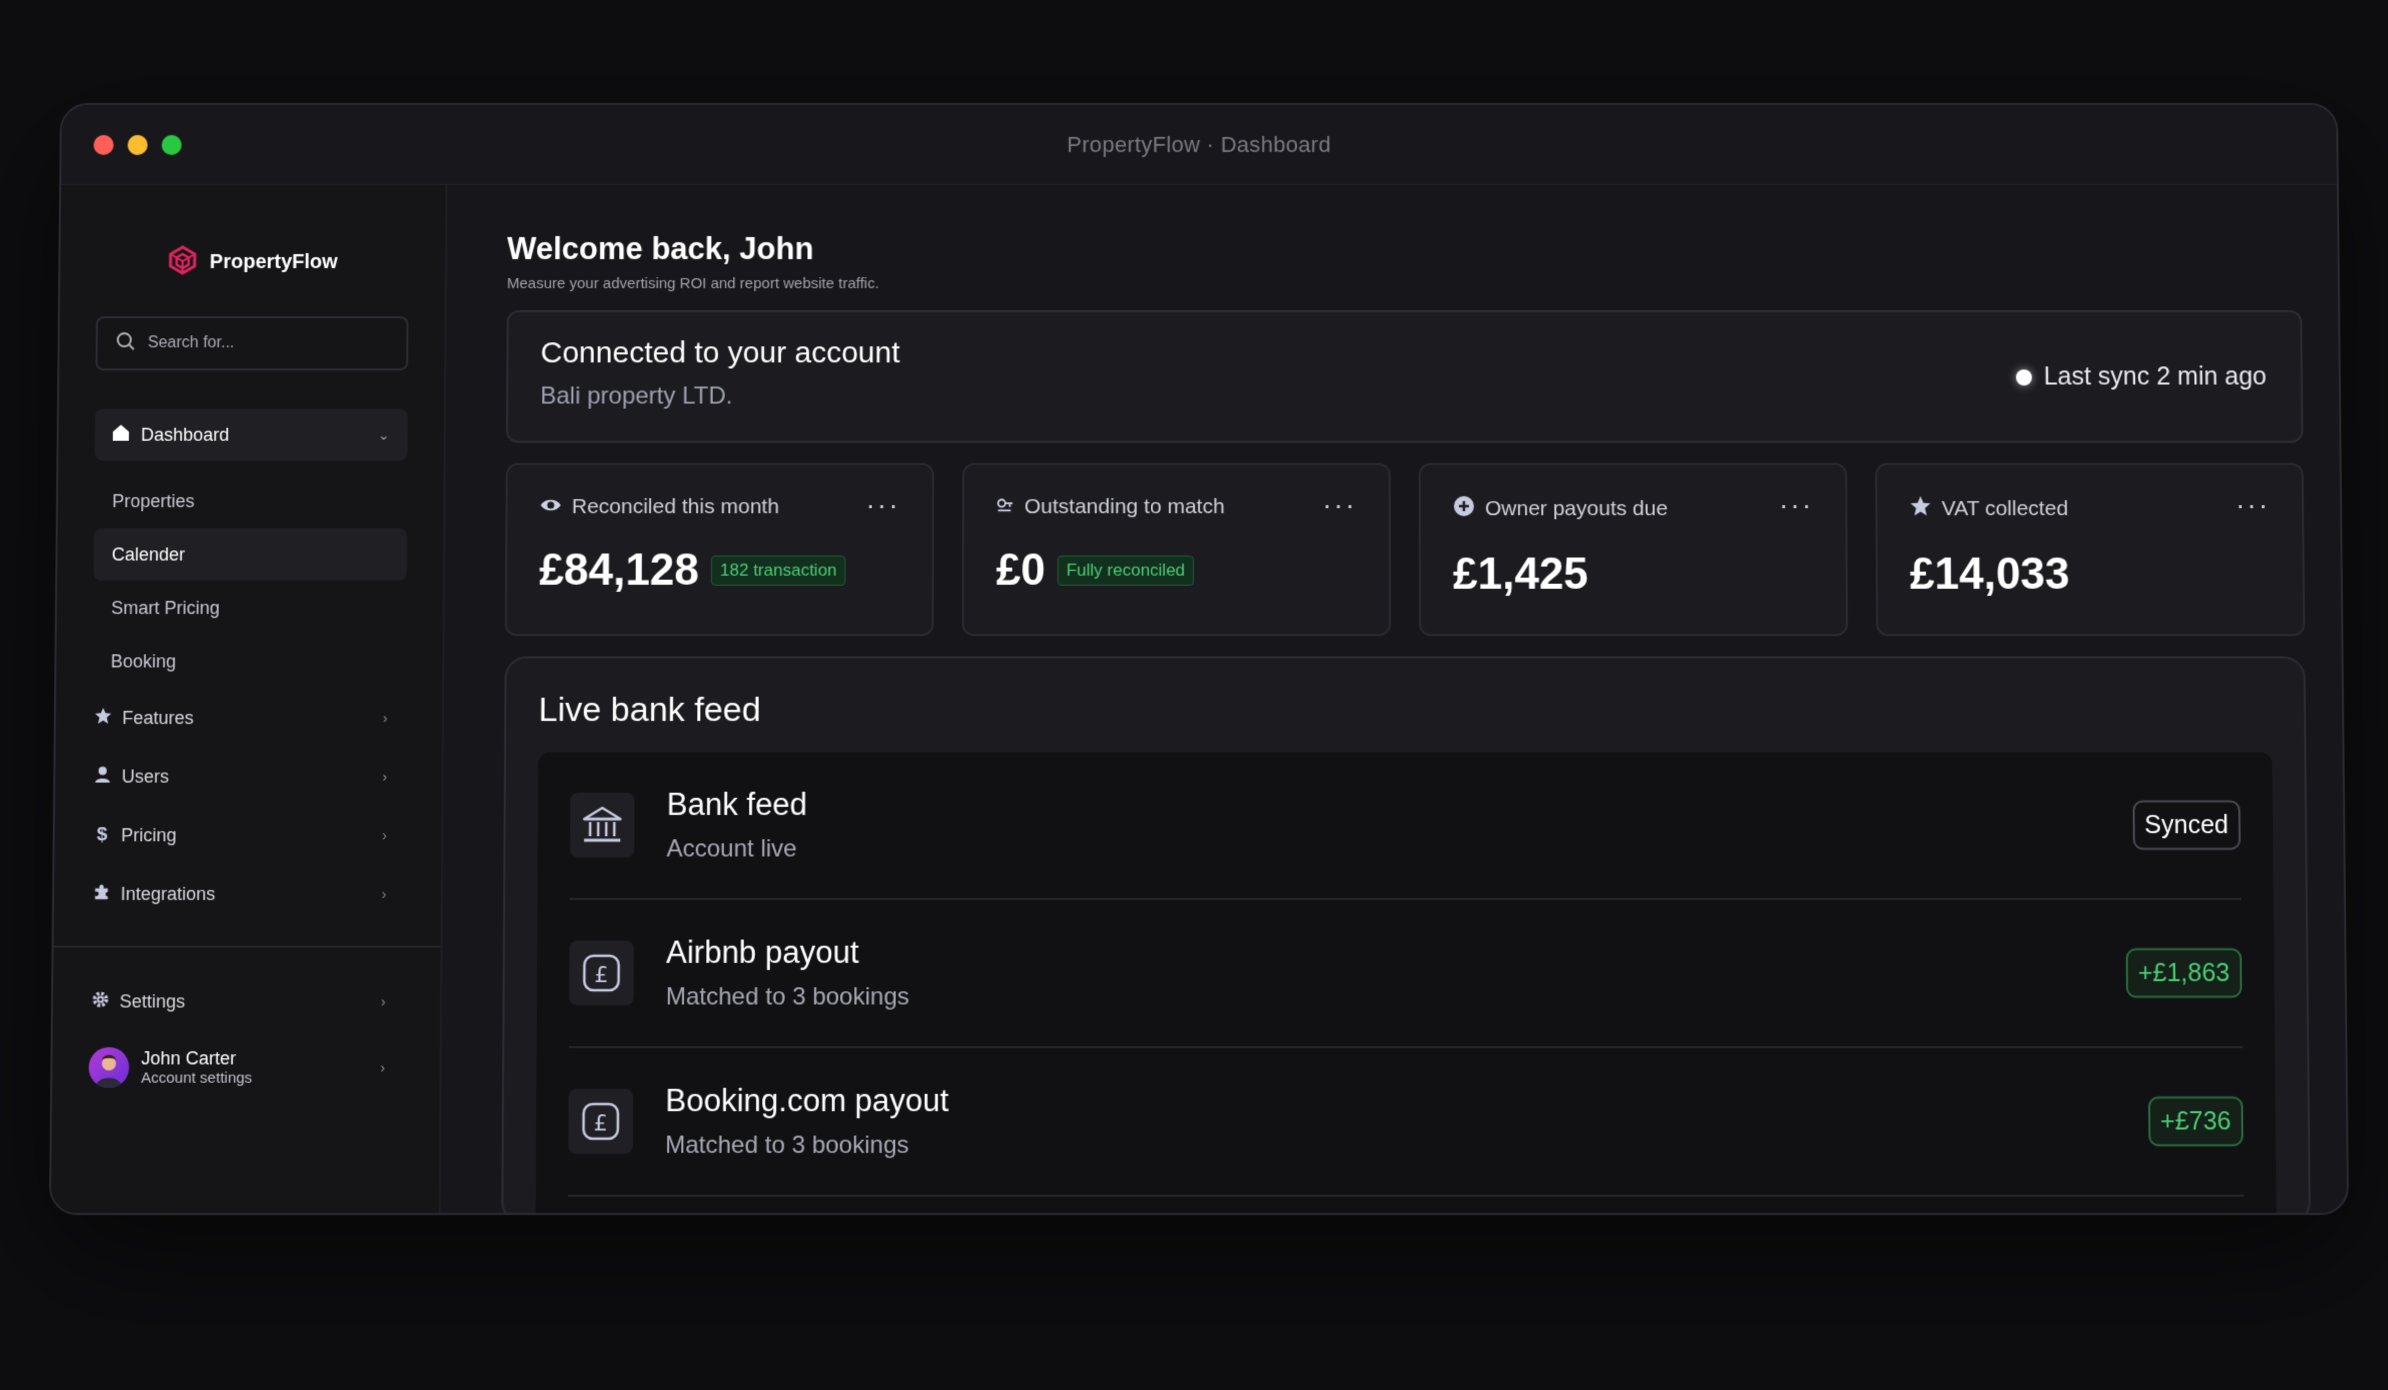 The width and height of the screenshot is (2388, 1390). Describe the element at coordinates (602, 825) in the screenshot. I see `bank-icon` at that location.